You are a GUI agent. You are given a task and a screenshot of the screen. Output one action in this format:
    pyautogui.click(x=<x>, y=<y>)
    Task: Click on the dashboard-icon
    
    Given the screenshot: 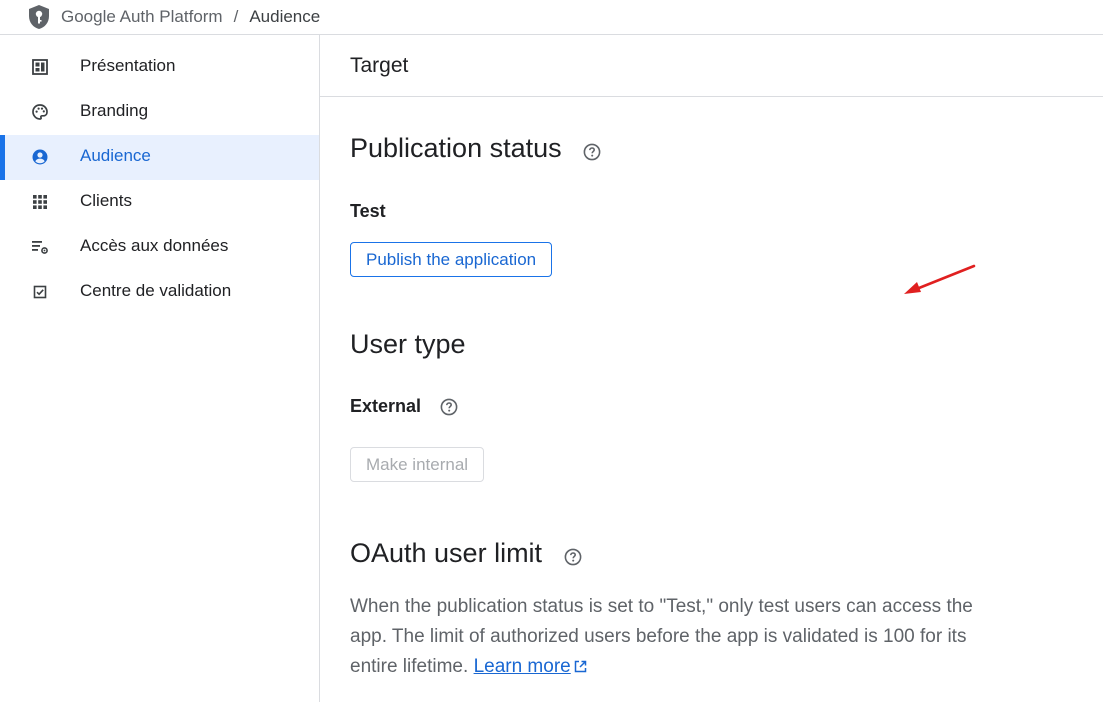 What is the action you would take?
    pyautogui.click(x=40, y=67)
    